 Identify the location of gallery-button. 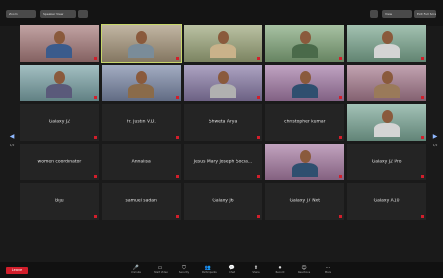
(83, 14).